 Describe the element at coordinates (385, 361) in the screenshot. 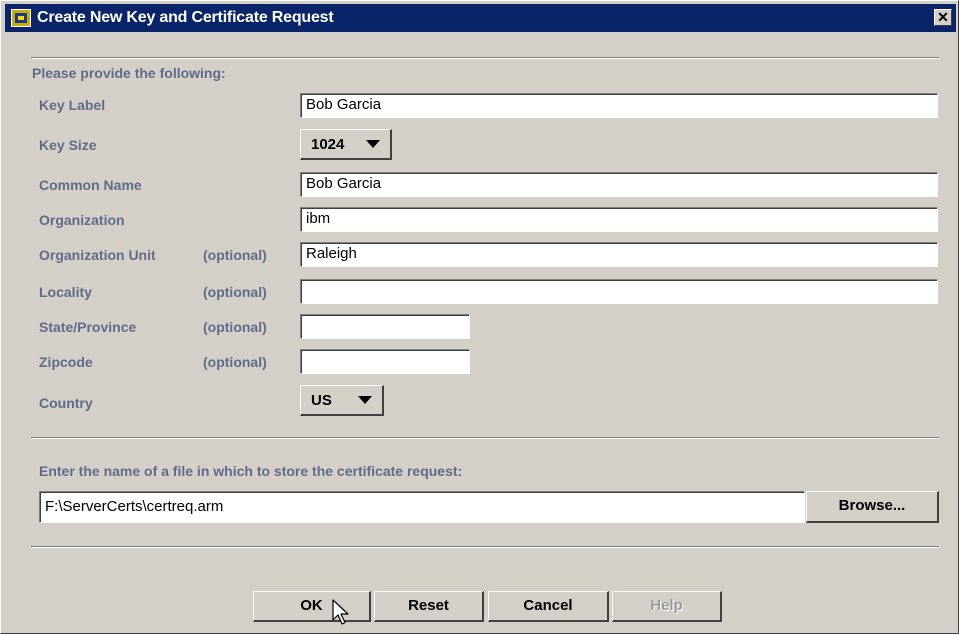

I see `zipcode-input` at that location.